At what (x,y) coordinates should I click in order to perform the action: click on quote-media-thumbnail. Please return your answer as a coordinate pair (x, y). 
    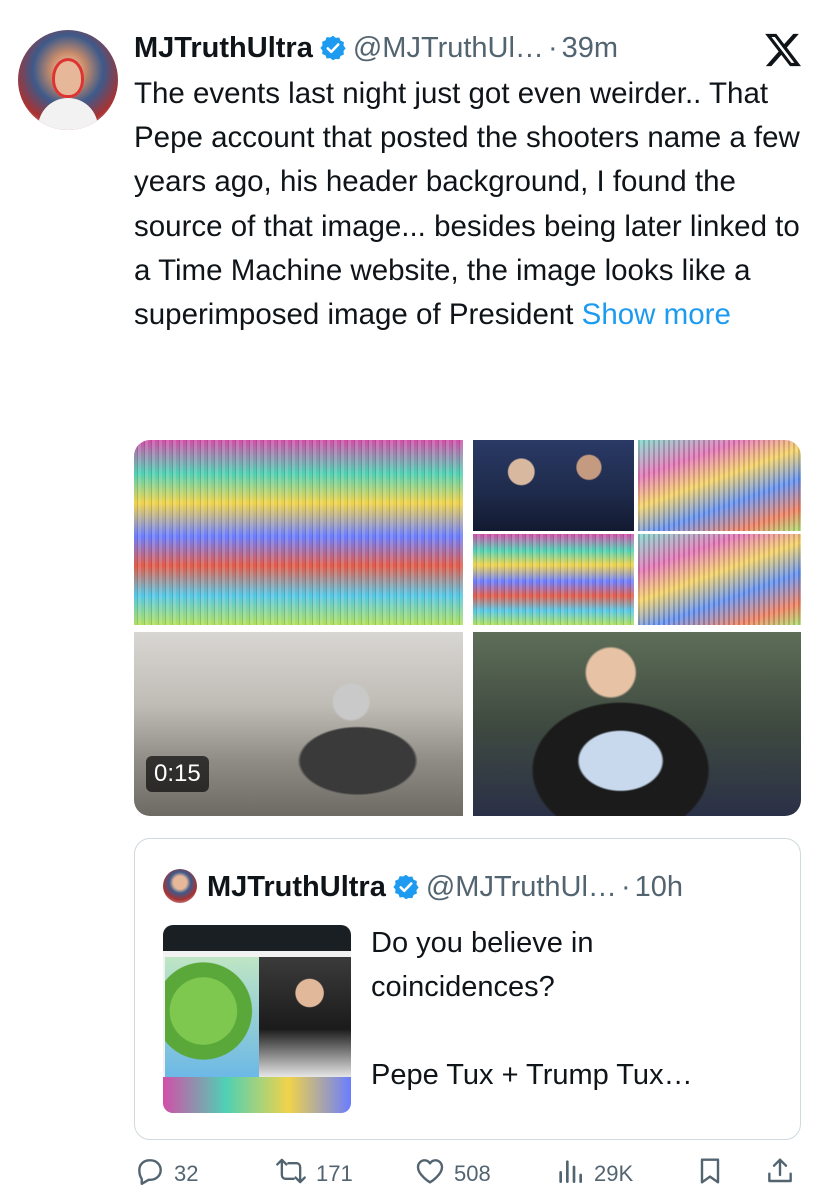
    Looking at the image, I should click on (257, 1019).